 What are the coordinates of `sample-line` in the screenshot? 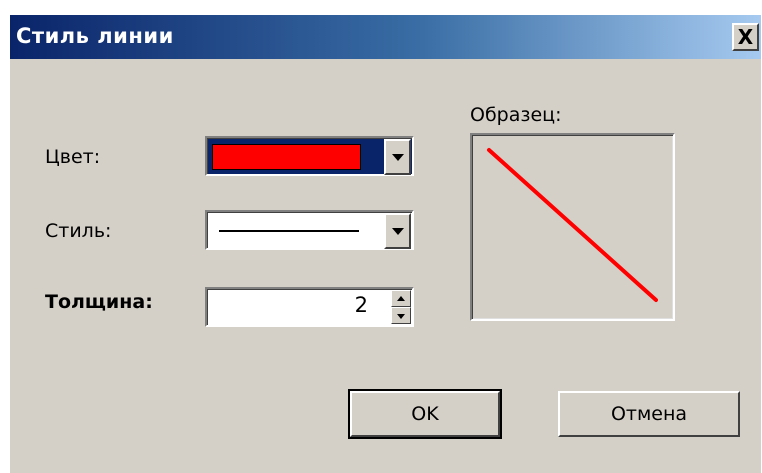 It's located at (572, 225).